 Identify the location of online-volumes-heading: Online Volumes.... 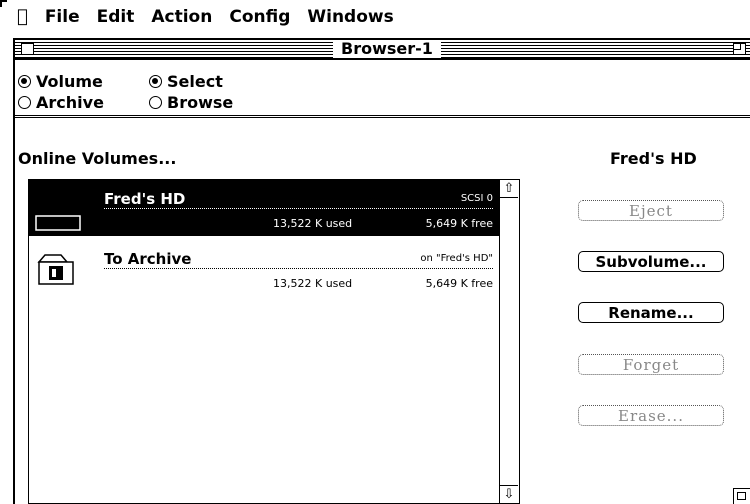
(97, 158).